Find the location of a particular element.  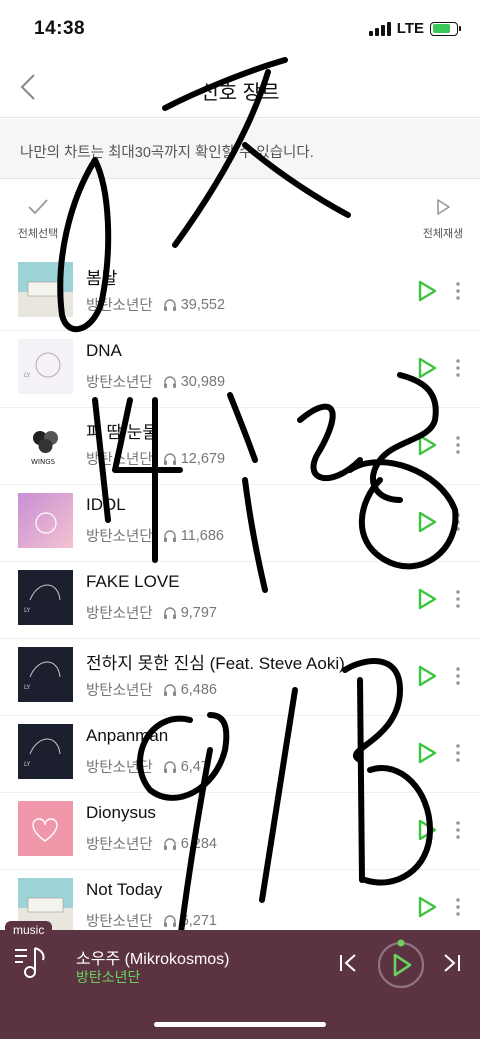

song-title: 봄날 is located at coordinates (102, 278).